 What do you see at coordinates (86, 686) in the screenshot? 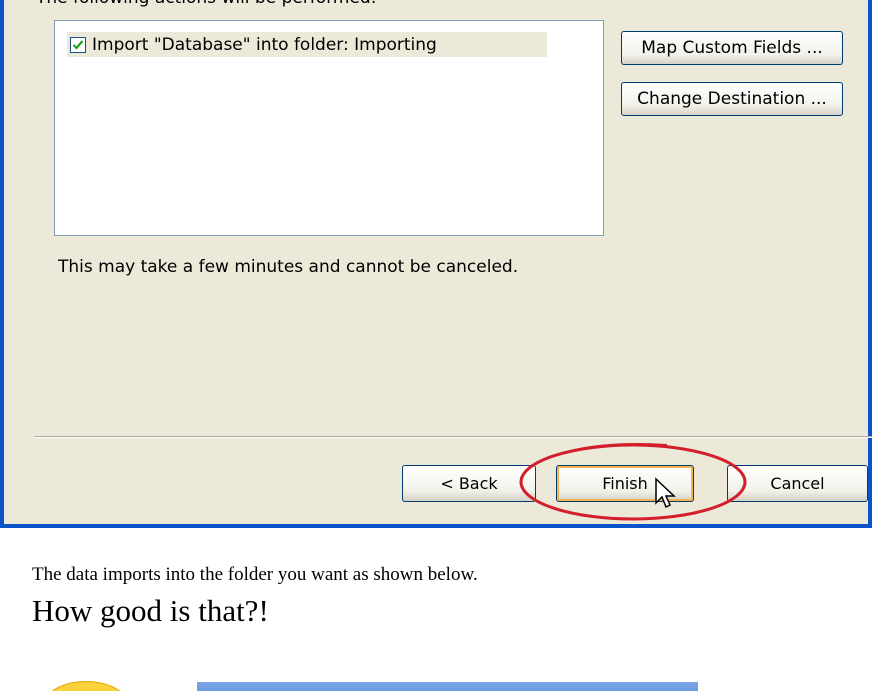
I see `outlook-icon` at bounding box center [86, 686].